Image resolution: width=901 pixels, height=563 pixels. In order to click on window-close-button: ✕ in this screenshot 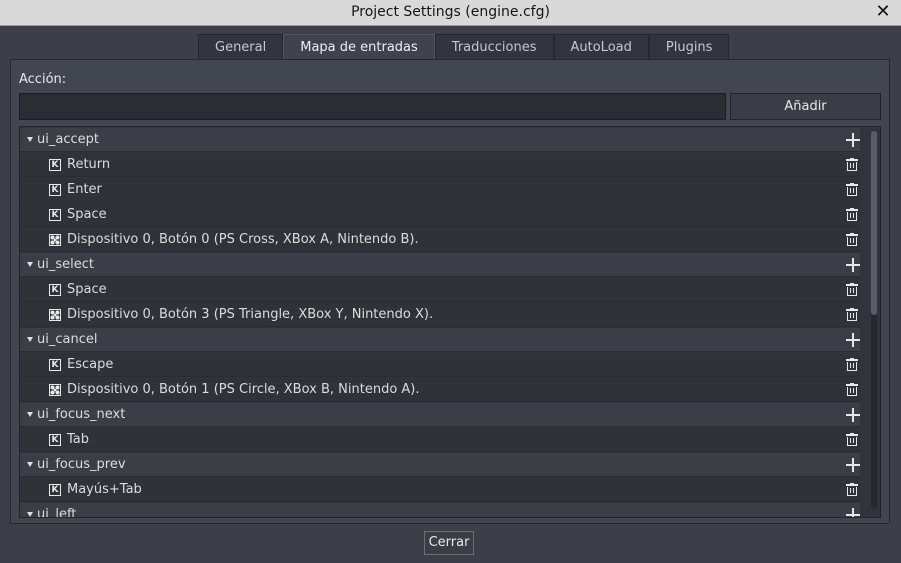, I will do `click(883, 12)`.